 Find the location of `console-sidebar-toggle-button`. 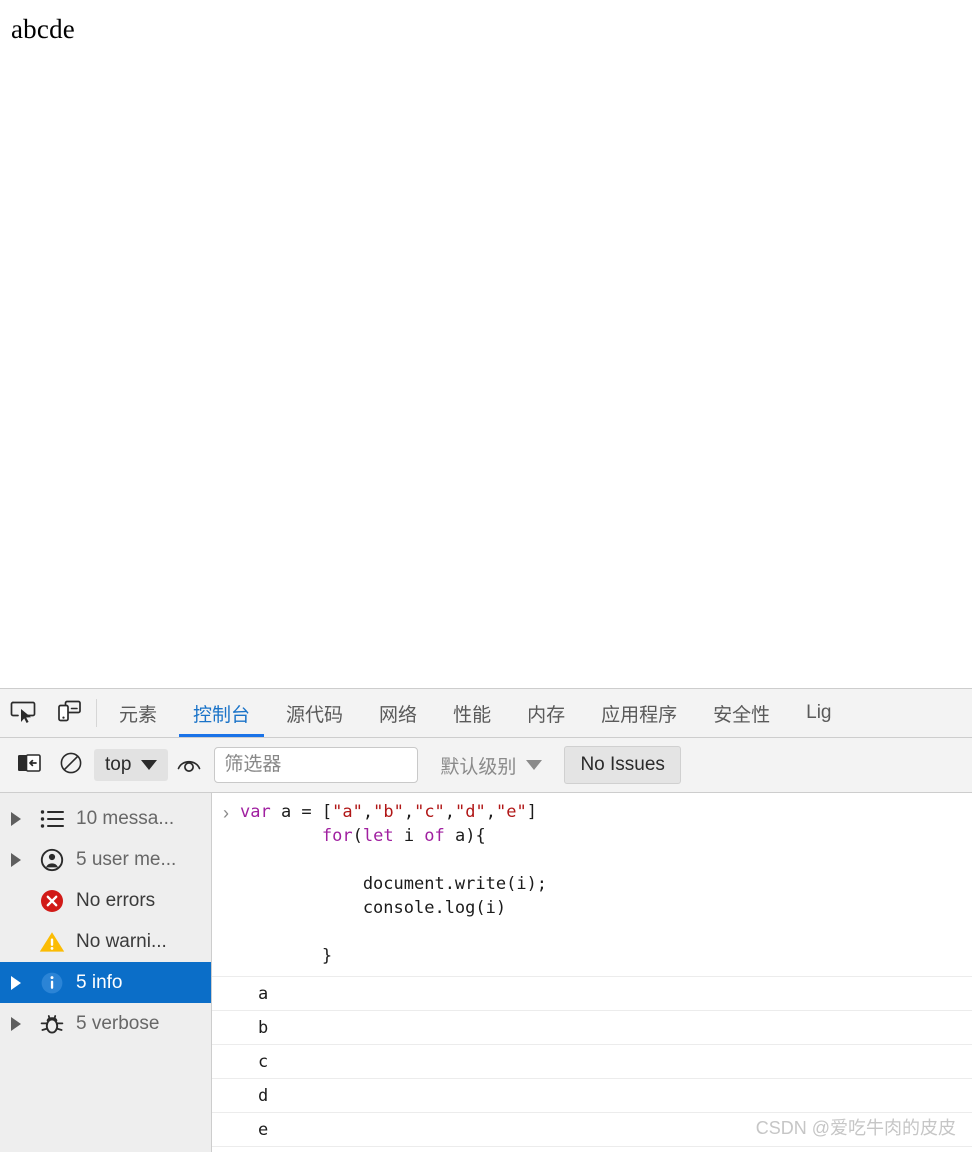

console-sidebar-toggle-button is located at coordinates (29, 765).